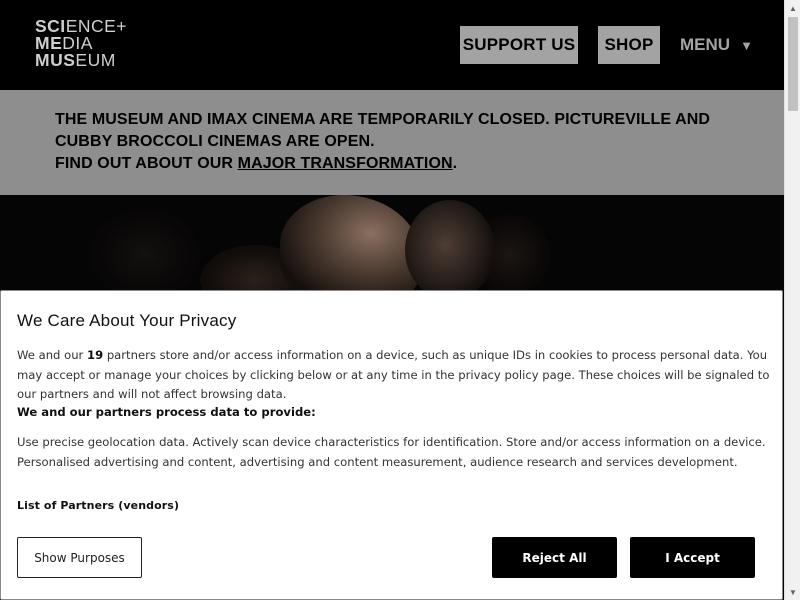 This screenshot has height=600, width=800. What do you see at coordinates (705, 44) in the screenshot?
I see `menu-label: MENU` at bounding box center [705, 44].